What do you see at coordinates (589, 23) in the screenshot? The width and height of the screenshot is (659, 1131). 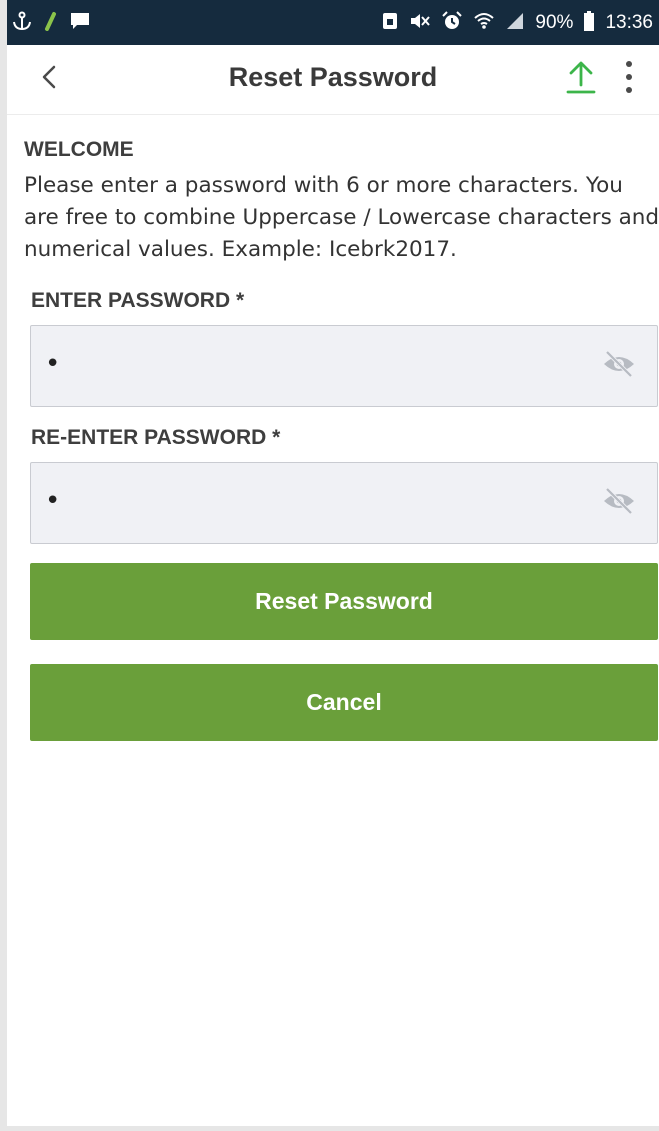 I see `battery-icon` at bounding box center [589, 23].